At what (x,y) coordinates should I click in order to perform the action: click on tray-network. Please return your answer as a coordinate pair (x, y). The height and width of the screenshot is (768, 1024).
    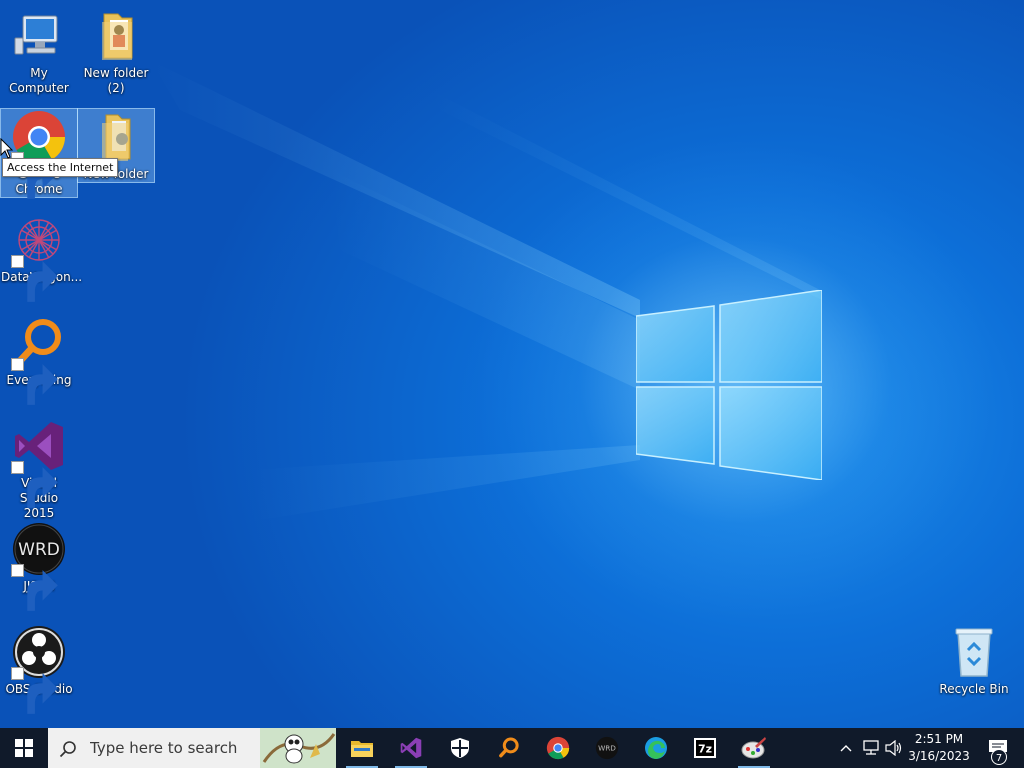
    Looking at the image, I should click on (871, 748).